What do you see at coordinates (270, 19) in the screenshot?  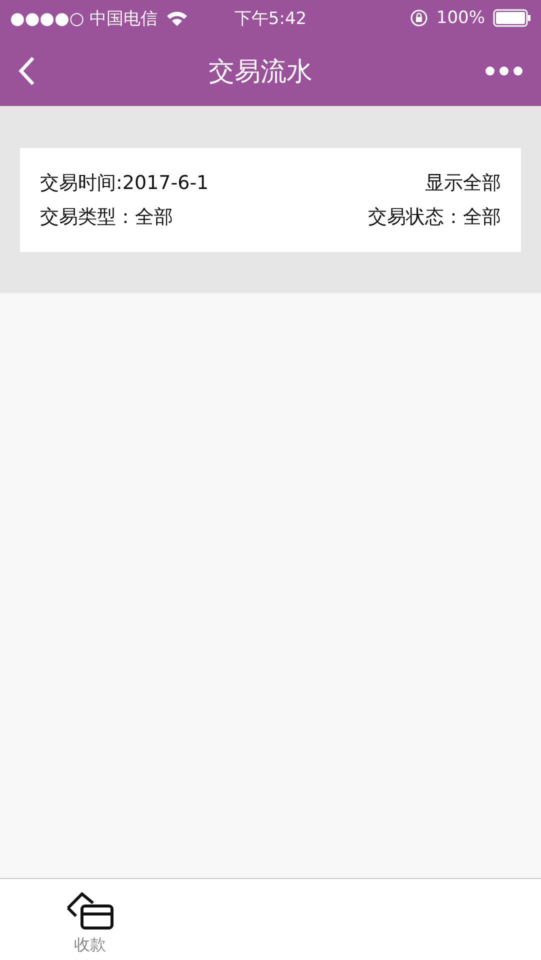 I see `clock-text: 下午5:42` at bounding box center [270, 19].